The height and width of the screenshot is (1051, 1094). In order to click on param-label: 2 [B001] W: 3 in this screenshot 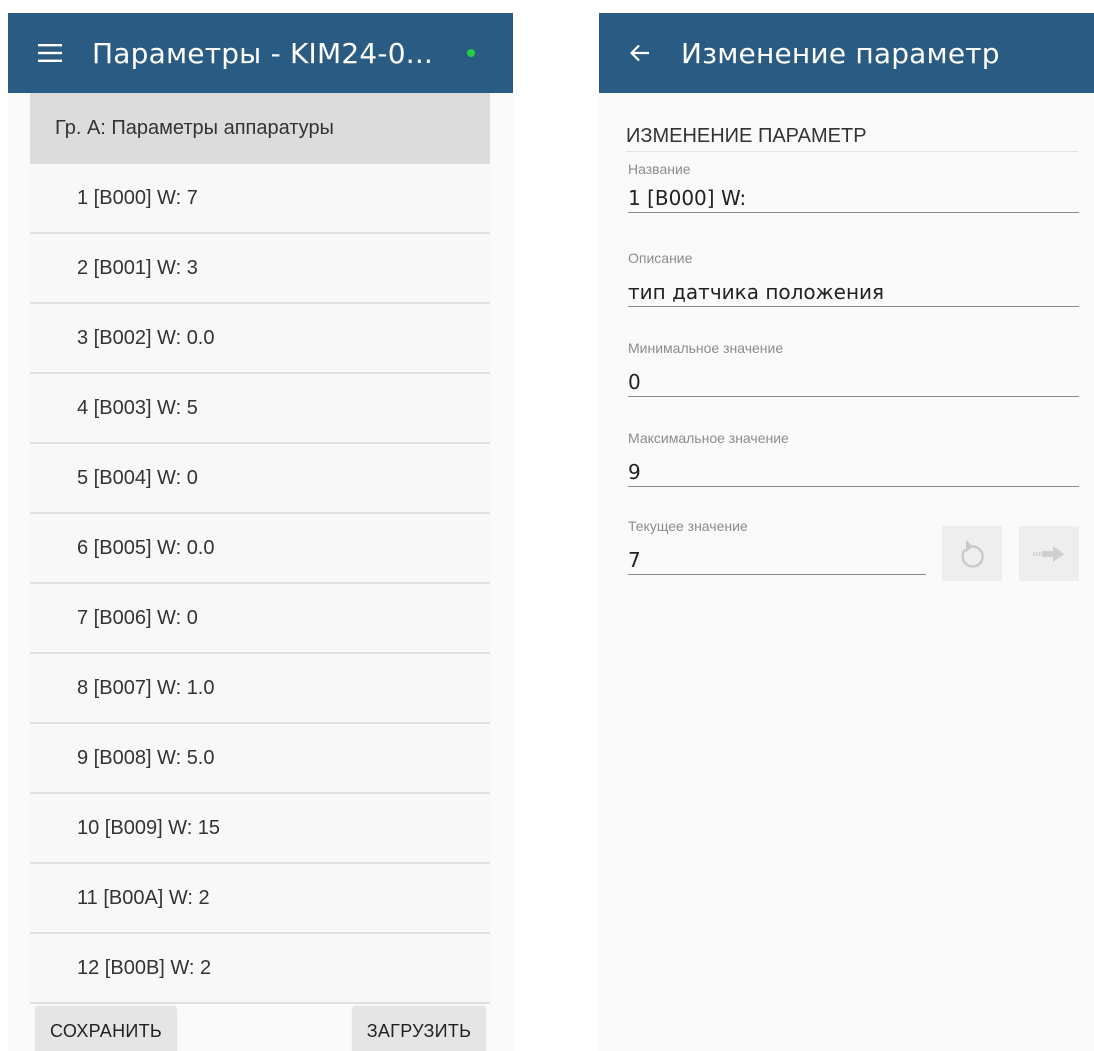, I will do `click(137, 267)`.